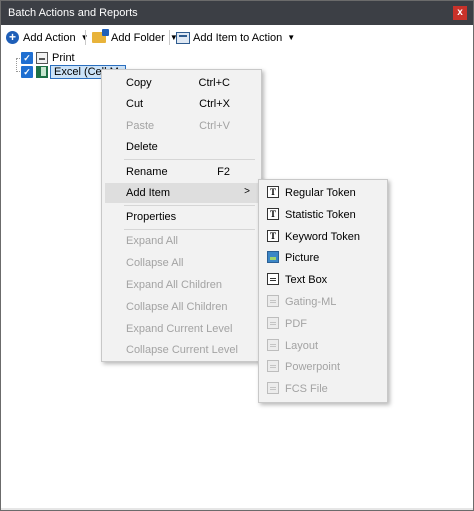 Image resolution: width=474 pixels, height=511 pixels. I want to click on menu-item-label: Collapse Current Level, so click(182, 350).